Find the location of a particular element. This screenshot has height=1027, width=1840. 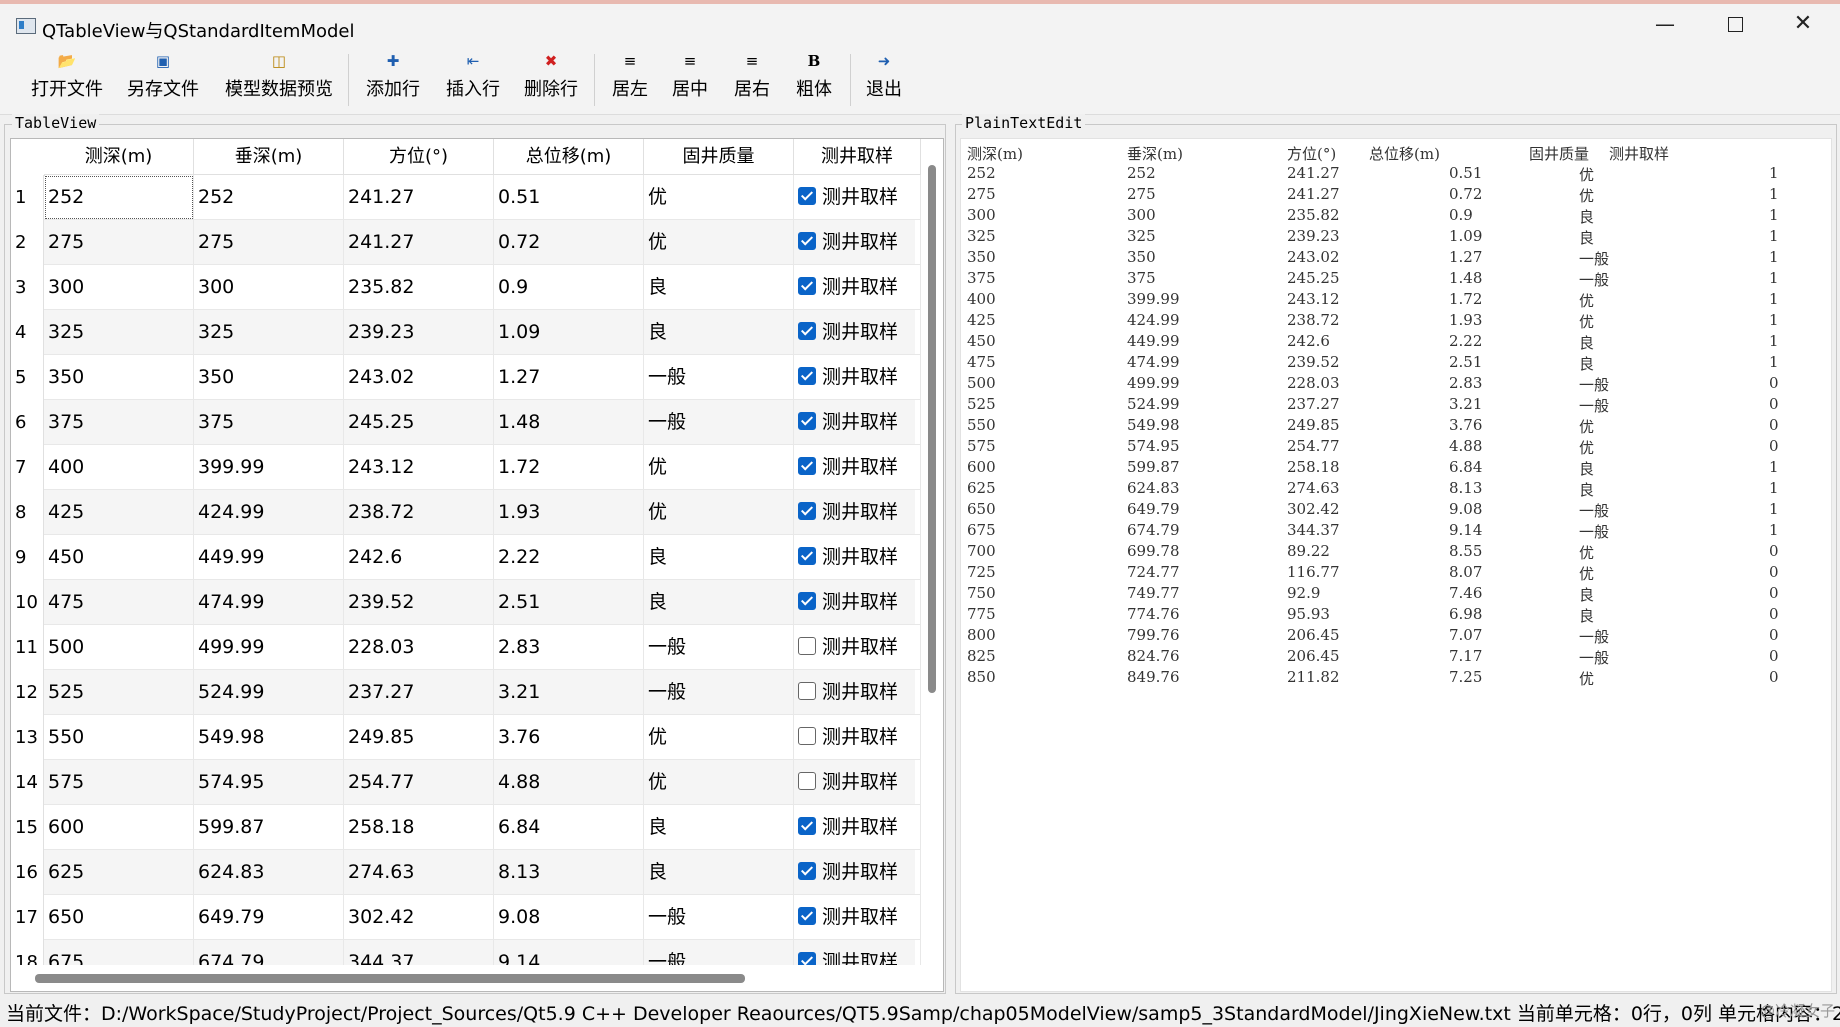

table-cell: 9.08 is located at coordinates (569, 917).